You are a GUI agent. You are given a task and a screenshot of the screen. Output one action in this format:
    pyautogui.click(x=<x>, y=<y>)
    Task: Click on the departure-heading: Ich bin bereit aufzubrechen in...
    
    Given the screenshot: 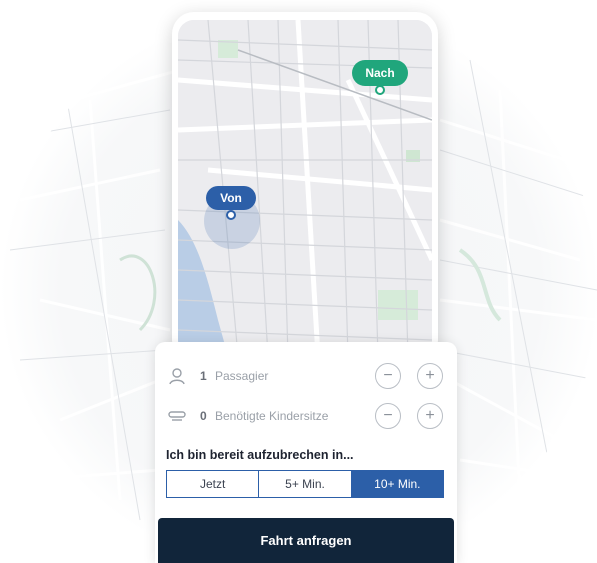 What is the action you would take?
    pyautogui.click(x=260, y=455)
    